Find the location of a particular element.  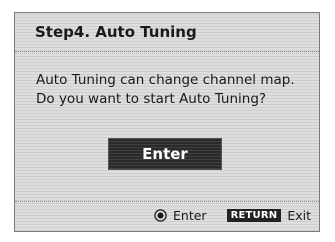

message-line-2: Do you want to start Auto Tuning? is located at coordinates (151, 99).